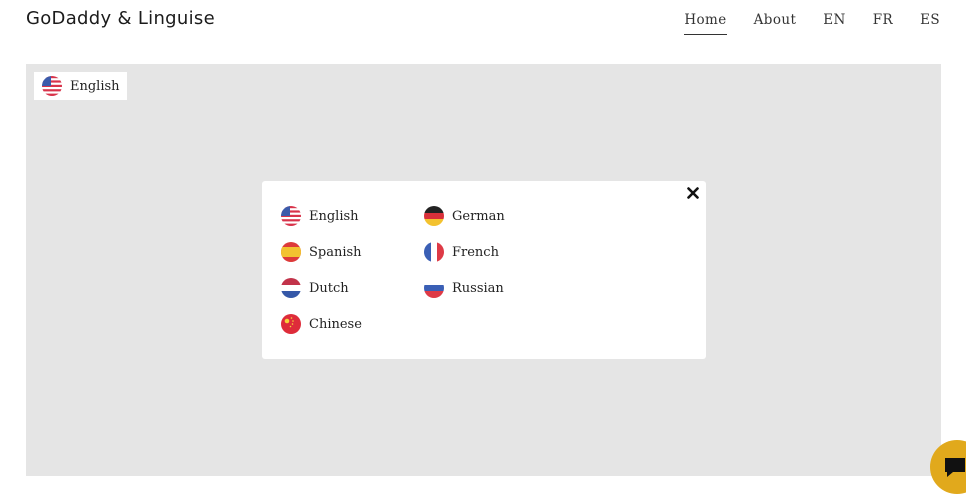  What do you see at coordinates (334, 216) in the screenshot?
I see `language-name: English` at bounding box center [334, 216].